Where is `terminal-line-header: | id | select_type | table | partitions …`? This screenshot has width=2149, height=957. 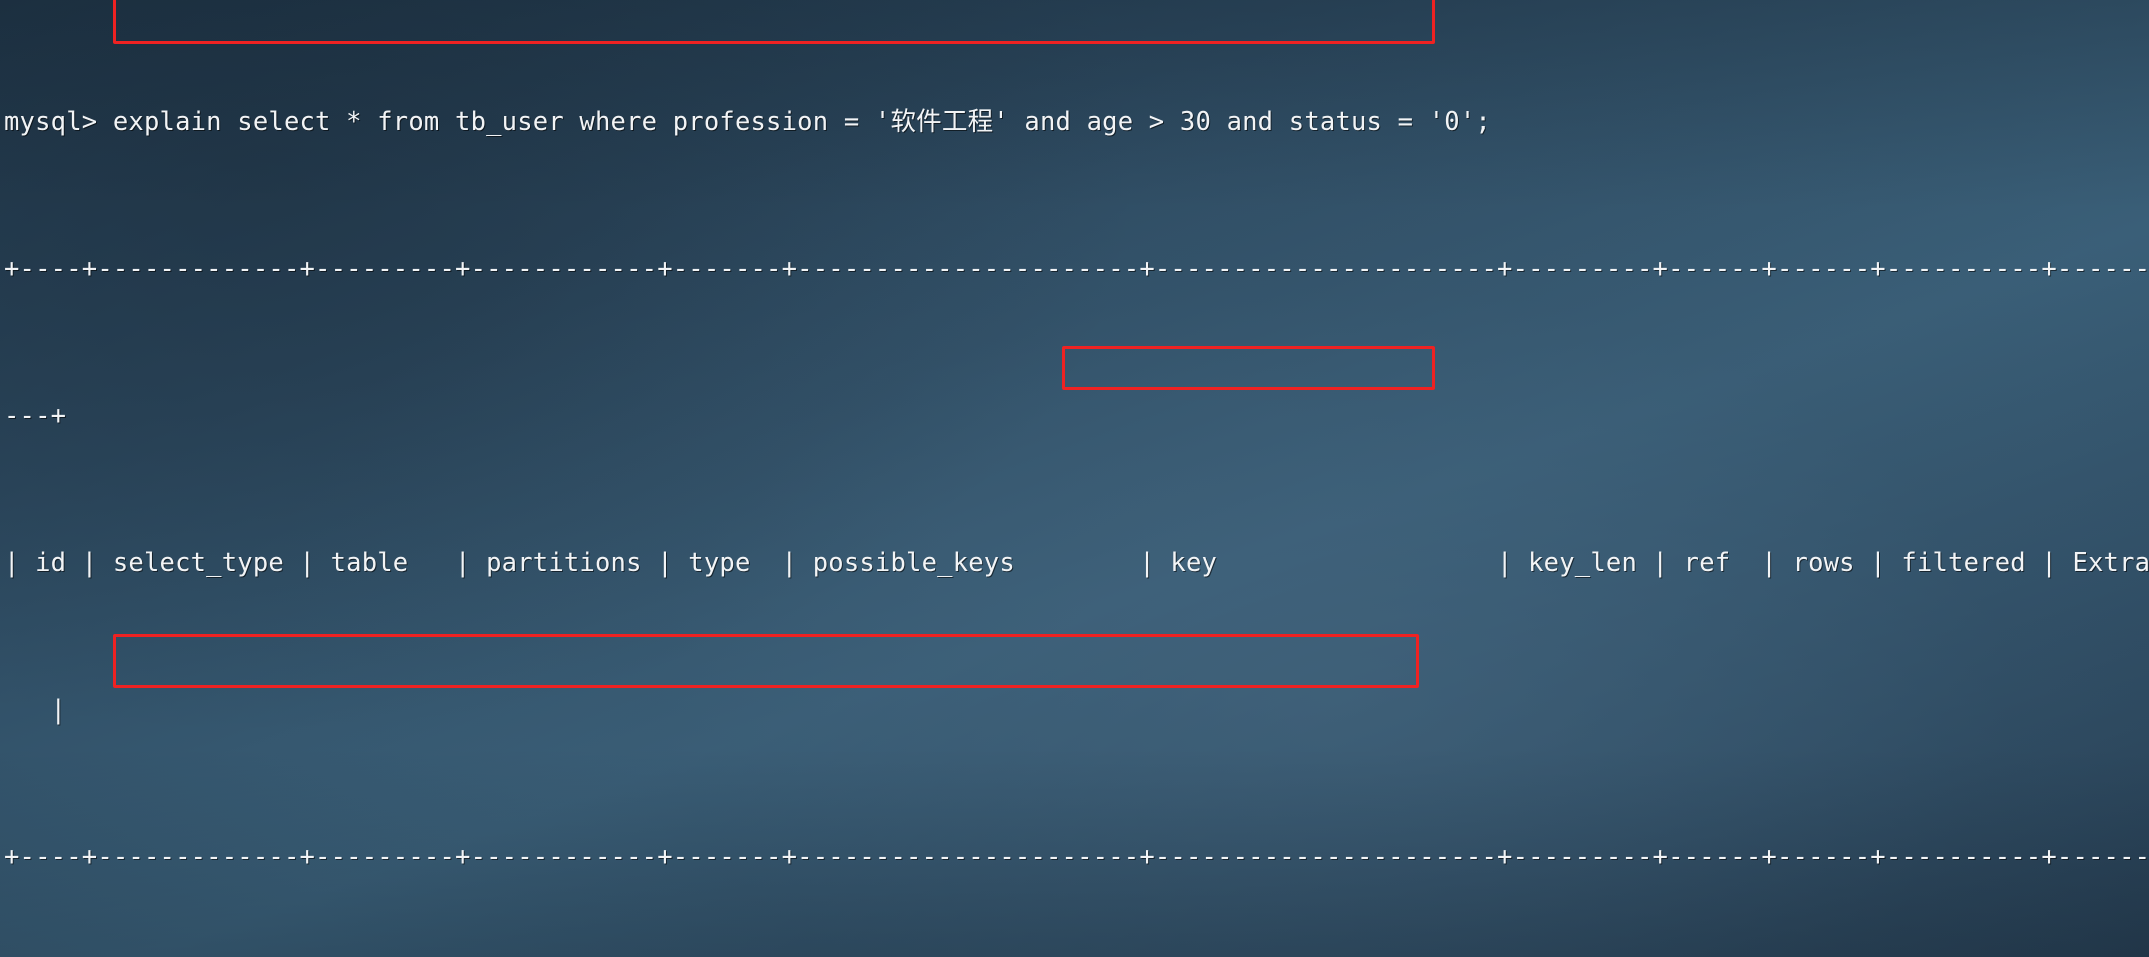
terminal-line-header: | id | select_type | table | partitions … is located at coordinates (1076, 563).